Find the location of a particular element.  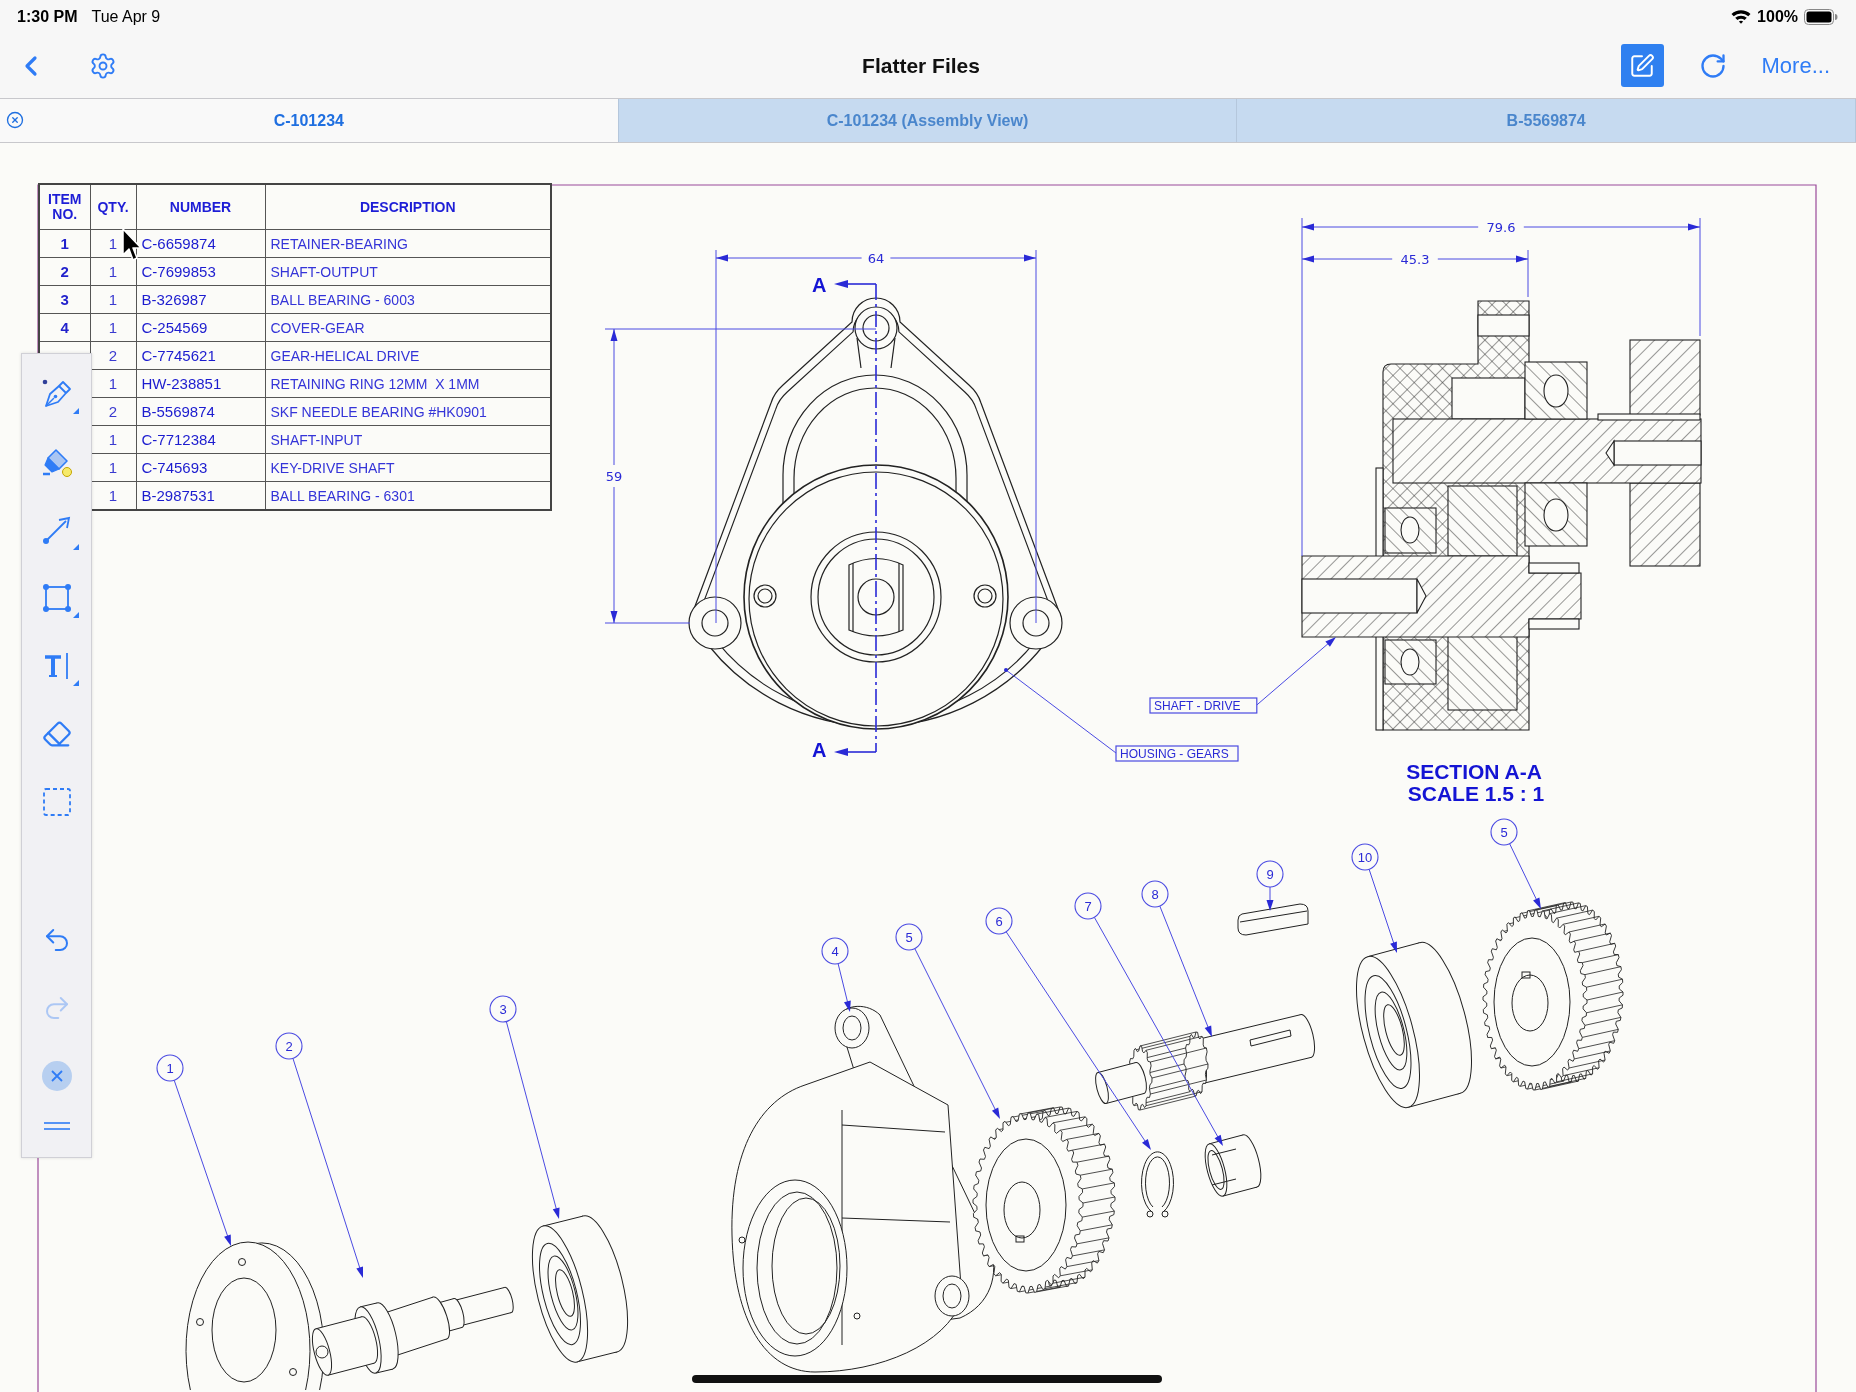

snap-ring-drawing is located at coordinates (1157, 1184).